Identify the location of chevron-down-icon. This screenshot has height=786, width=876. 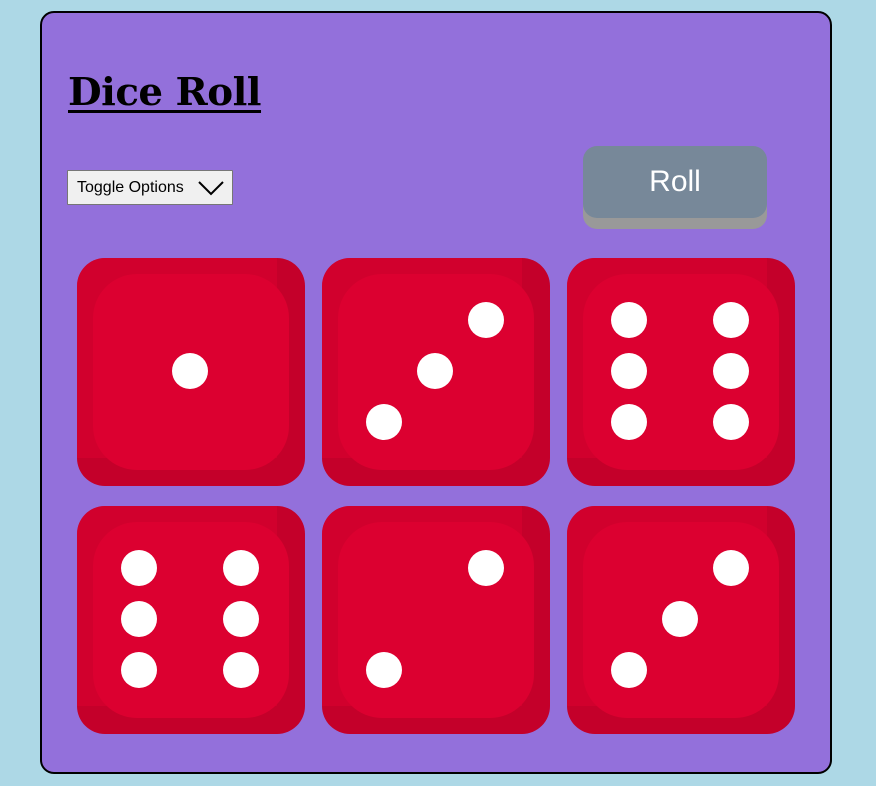
(211, 188).